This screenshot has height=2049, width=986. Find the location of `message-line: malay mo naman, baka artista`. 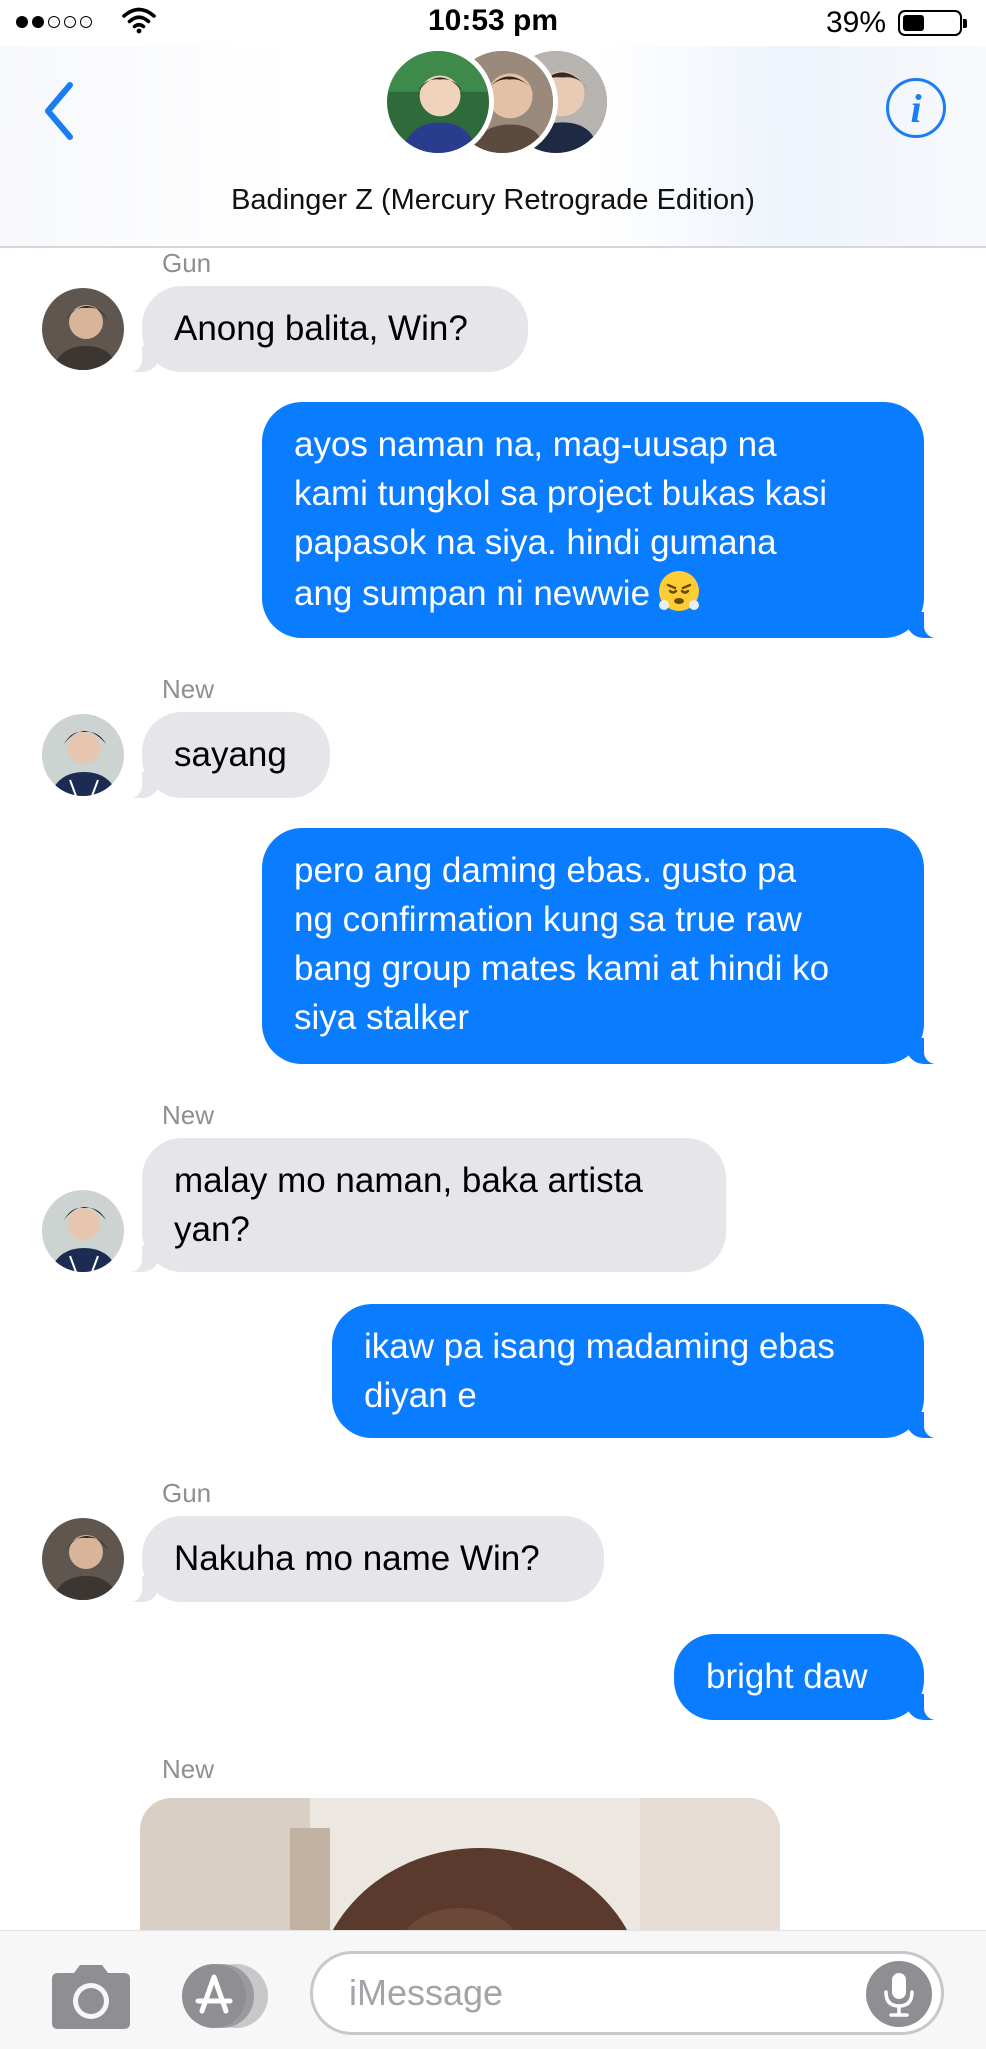

message-line: malay mo naman, baka artista is located at coordinates (408, 1180).